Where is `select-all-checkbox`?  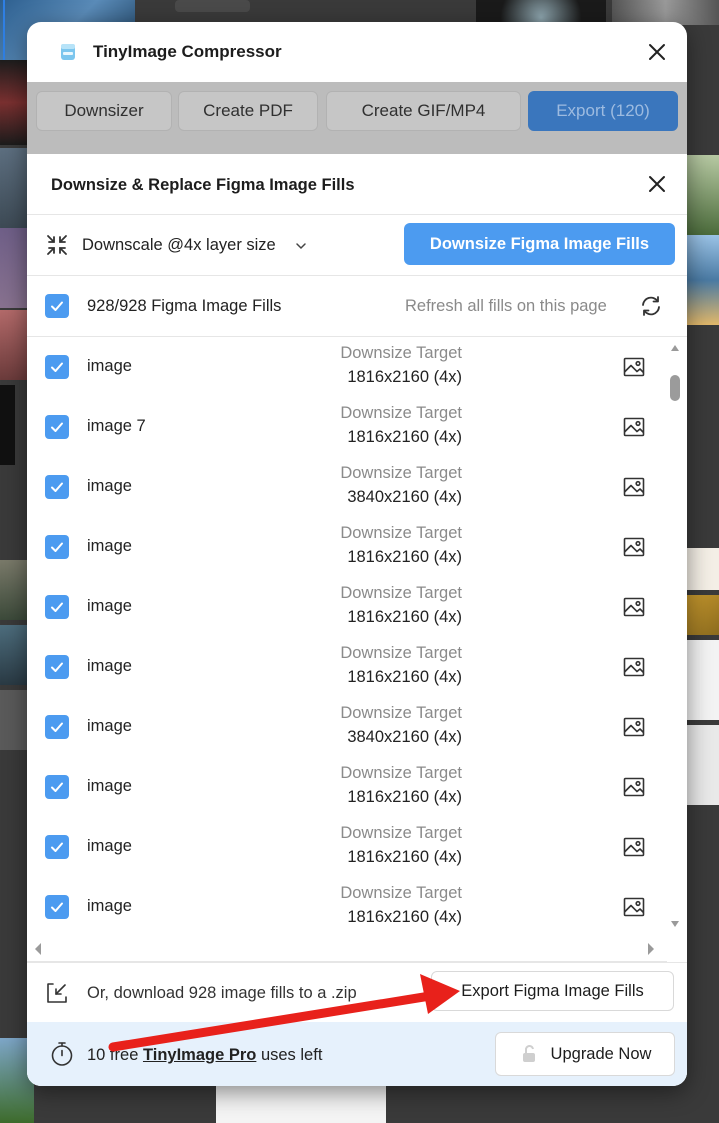
select-all-checkbox is located at coordinates (57, 306).